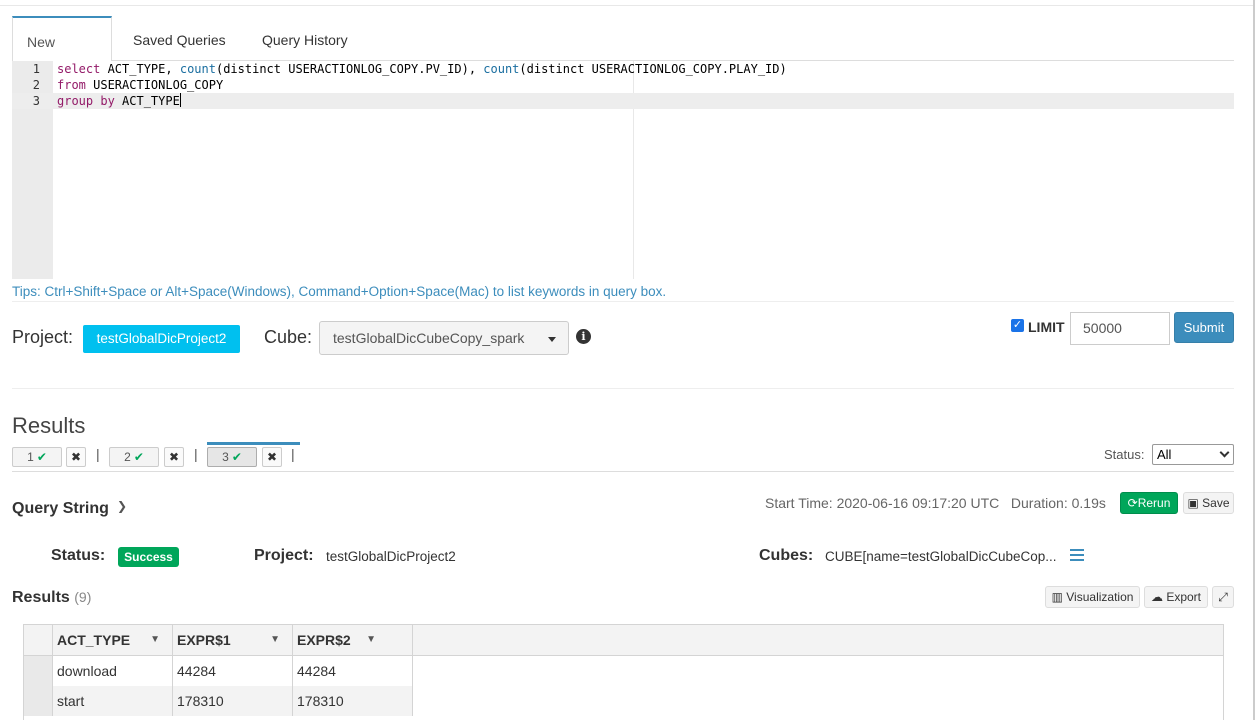  Describe the element at coordinates (623, 471) in the screenshot. I see `result-tabs-border` at that location.